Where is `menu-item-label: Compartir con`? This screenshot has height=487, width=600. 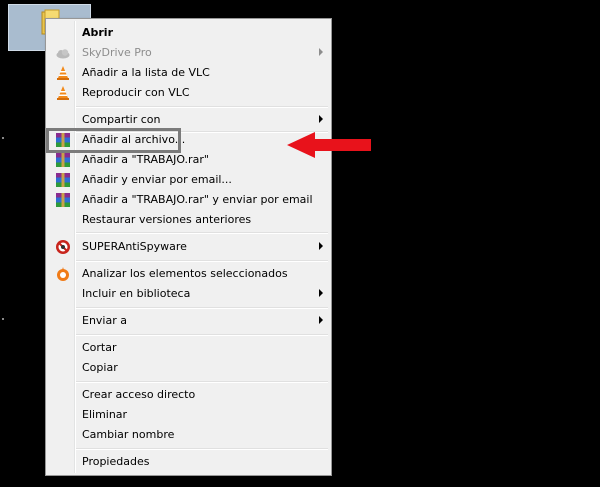
menu-item-label: Compartir con is located at coordinates (121, 119).